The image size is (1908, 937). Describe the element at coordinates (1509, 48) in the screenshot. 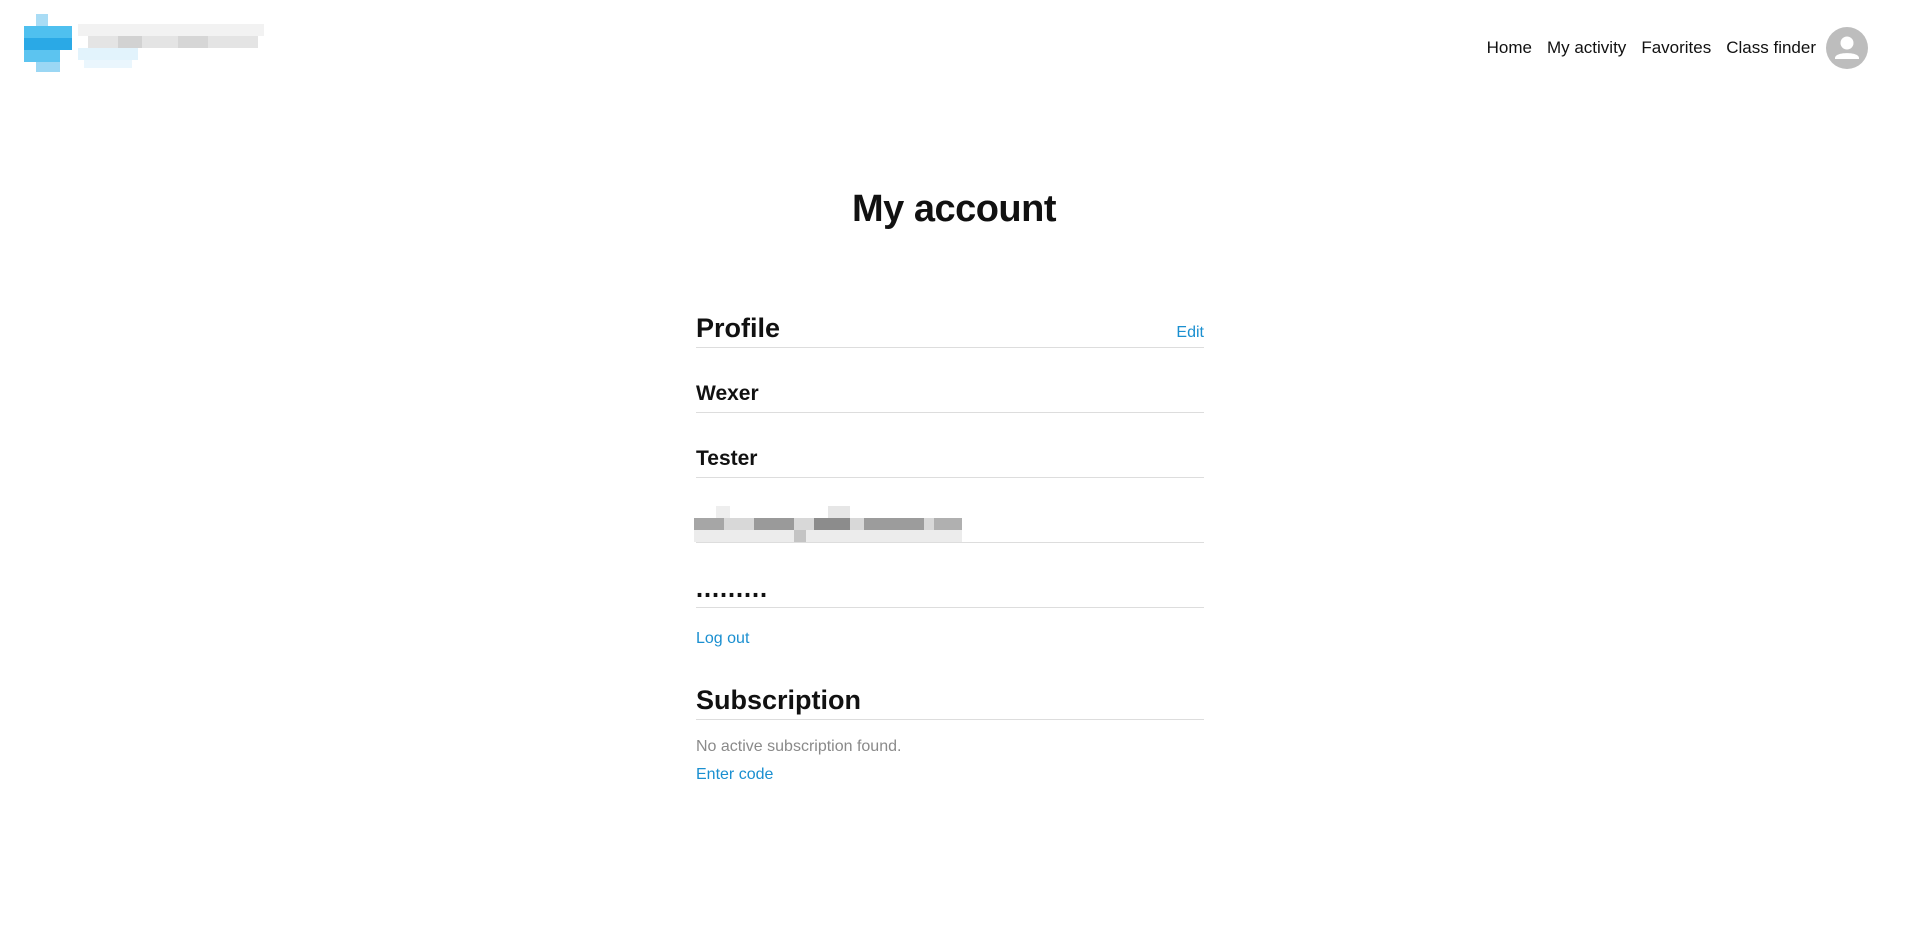

I see `nav-home: Home` at that location.